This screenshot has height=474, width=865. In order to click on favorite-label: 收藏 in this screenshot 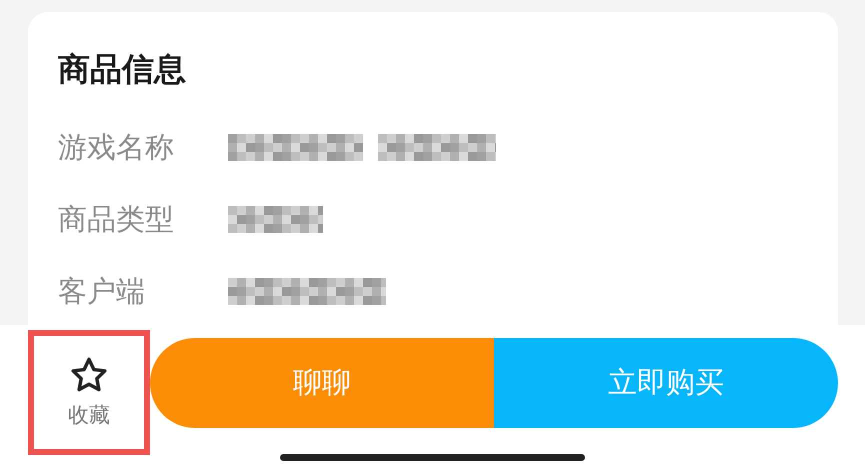, I will do `click(89, 415)`.